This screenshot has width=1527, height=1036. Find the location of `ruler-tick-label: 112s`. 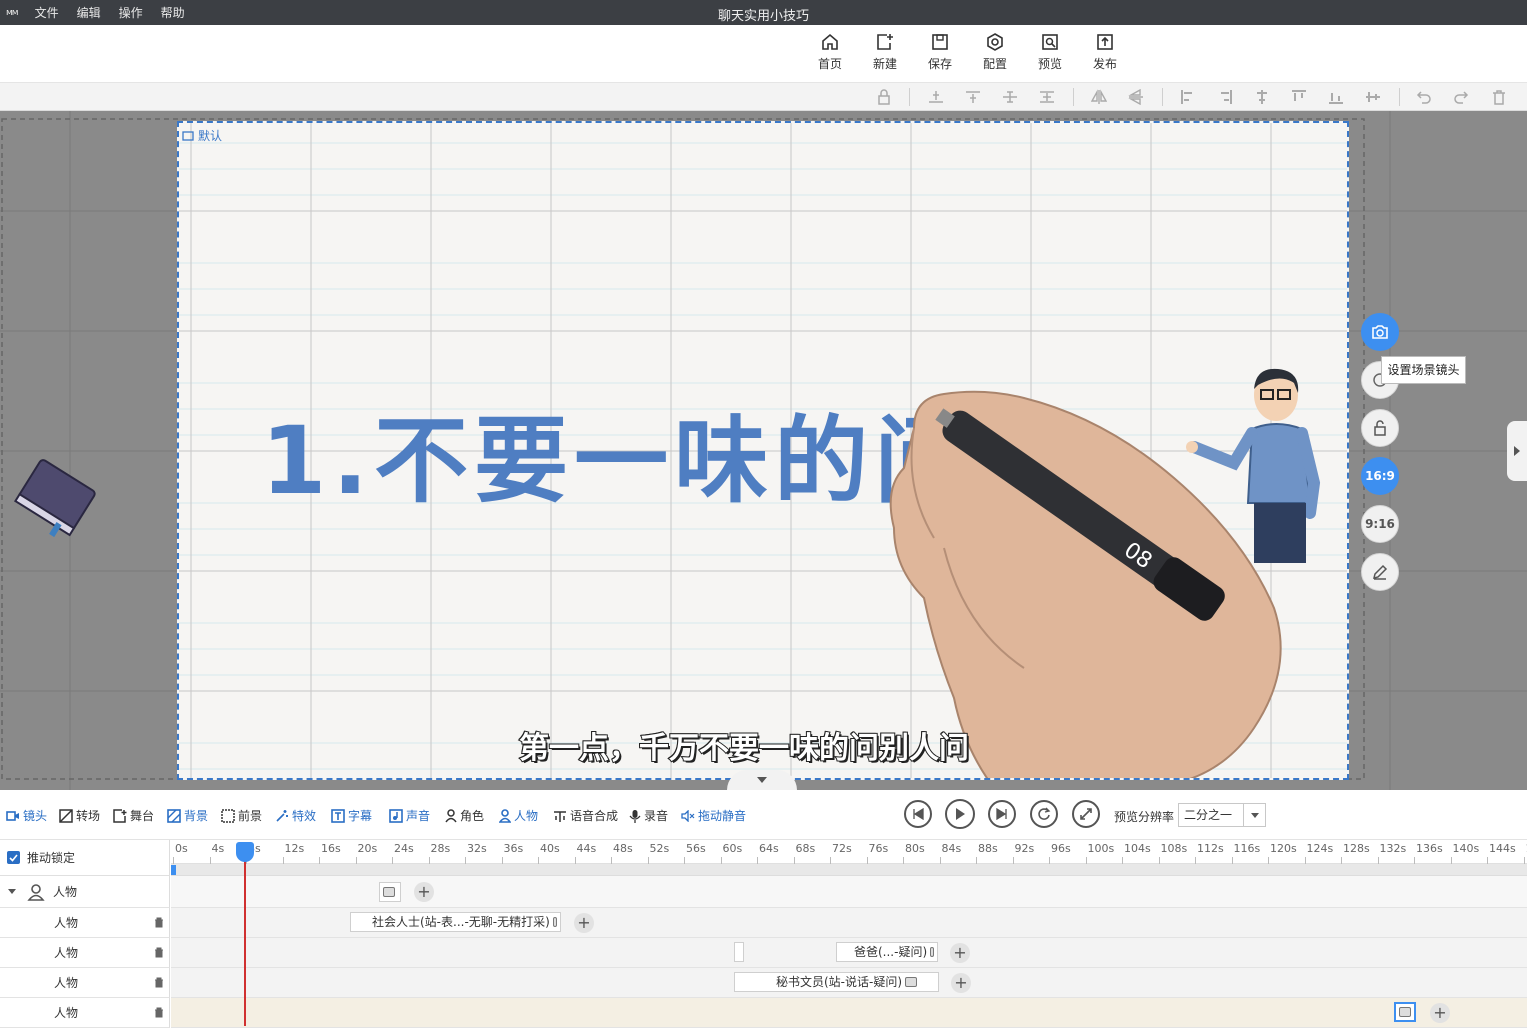

ruler-tick-label: 112s is located at coordinates (1210, 848).